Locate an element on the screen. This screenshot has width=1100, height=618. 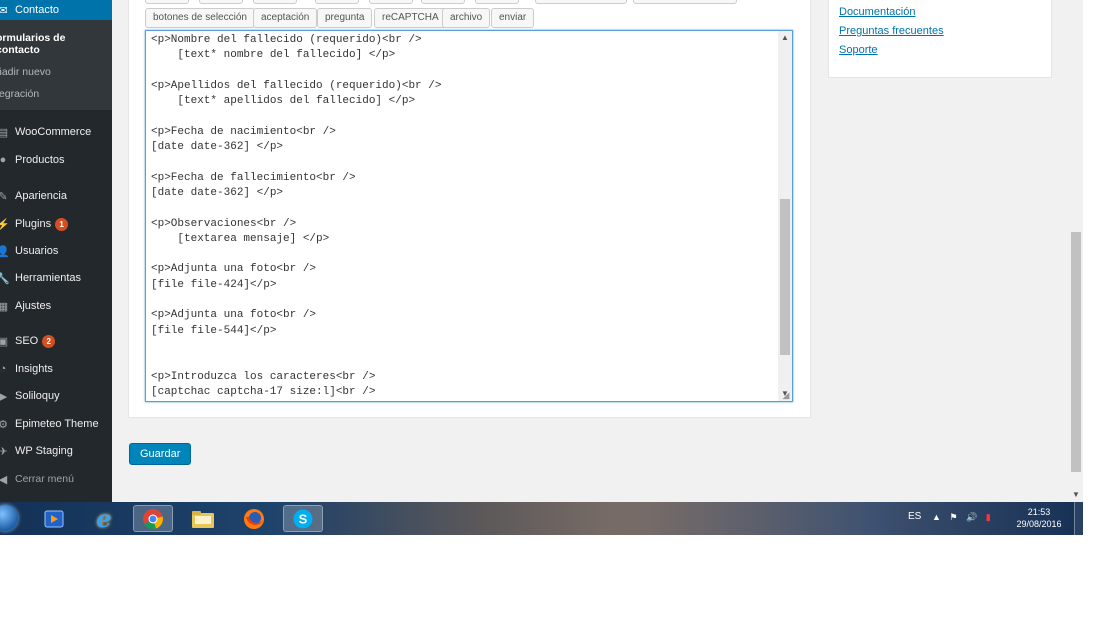
show-desktop-button is located at coordinates (1078, 518).